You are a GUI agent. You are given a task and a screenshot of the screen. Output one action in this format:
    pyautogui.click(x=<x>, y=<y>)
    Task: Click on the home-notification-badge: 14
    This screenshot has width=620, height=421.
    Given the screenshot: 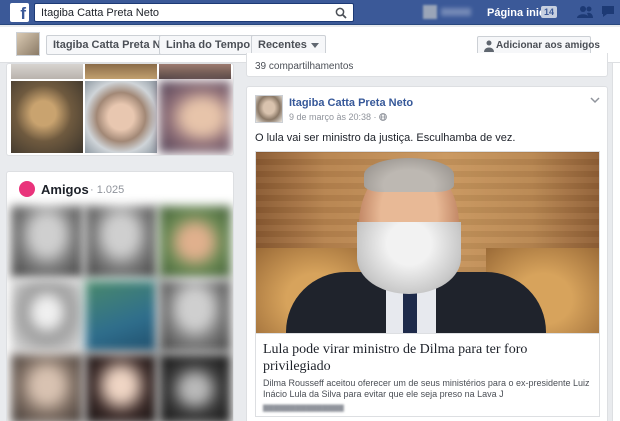 What is the action you would take?
    pyautogui.click(x=549, y=12)
    